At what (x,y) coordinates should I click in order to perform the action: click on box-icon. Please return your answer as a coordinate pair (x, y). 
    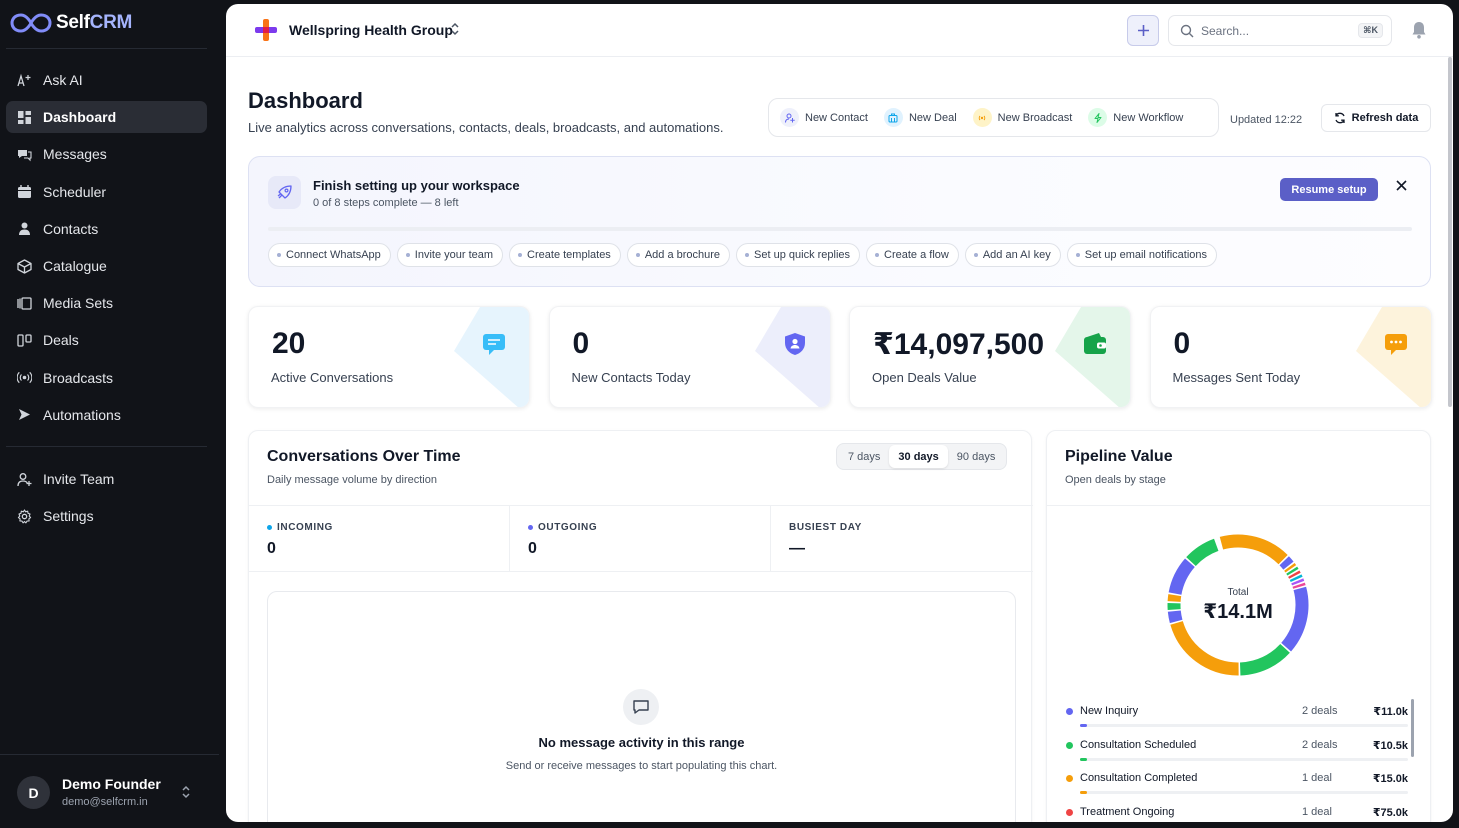
    Looking at the image, I should click on (24, 266).